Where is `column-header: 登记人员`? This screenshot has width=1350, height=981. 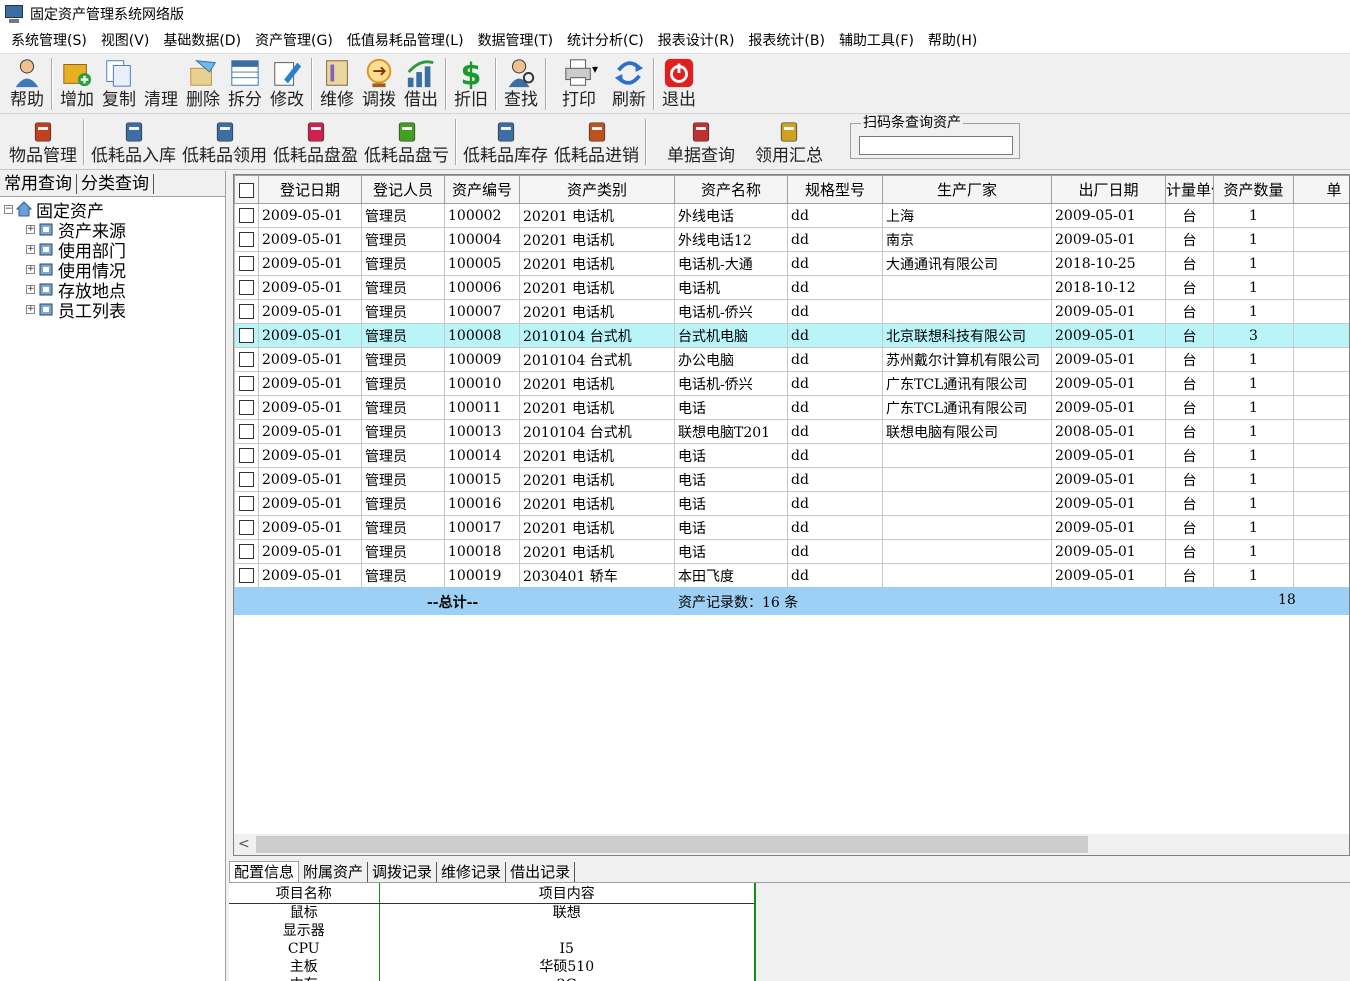
column-header: 登记人员 is located at coordinates (403, 189).